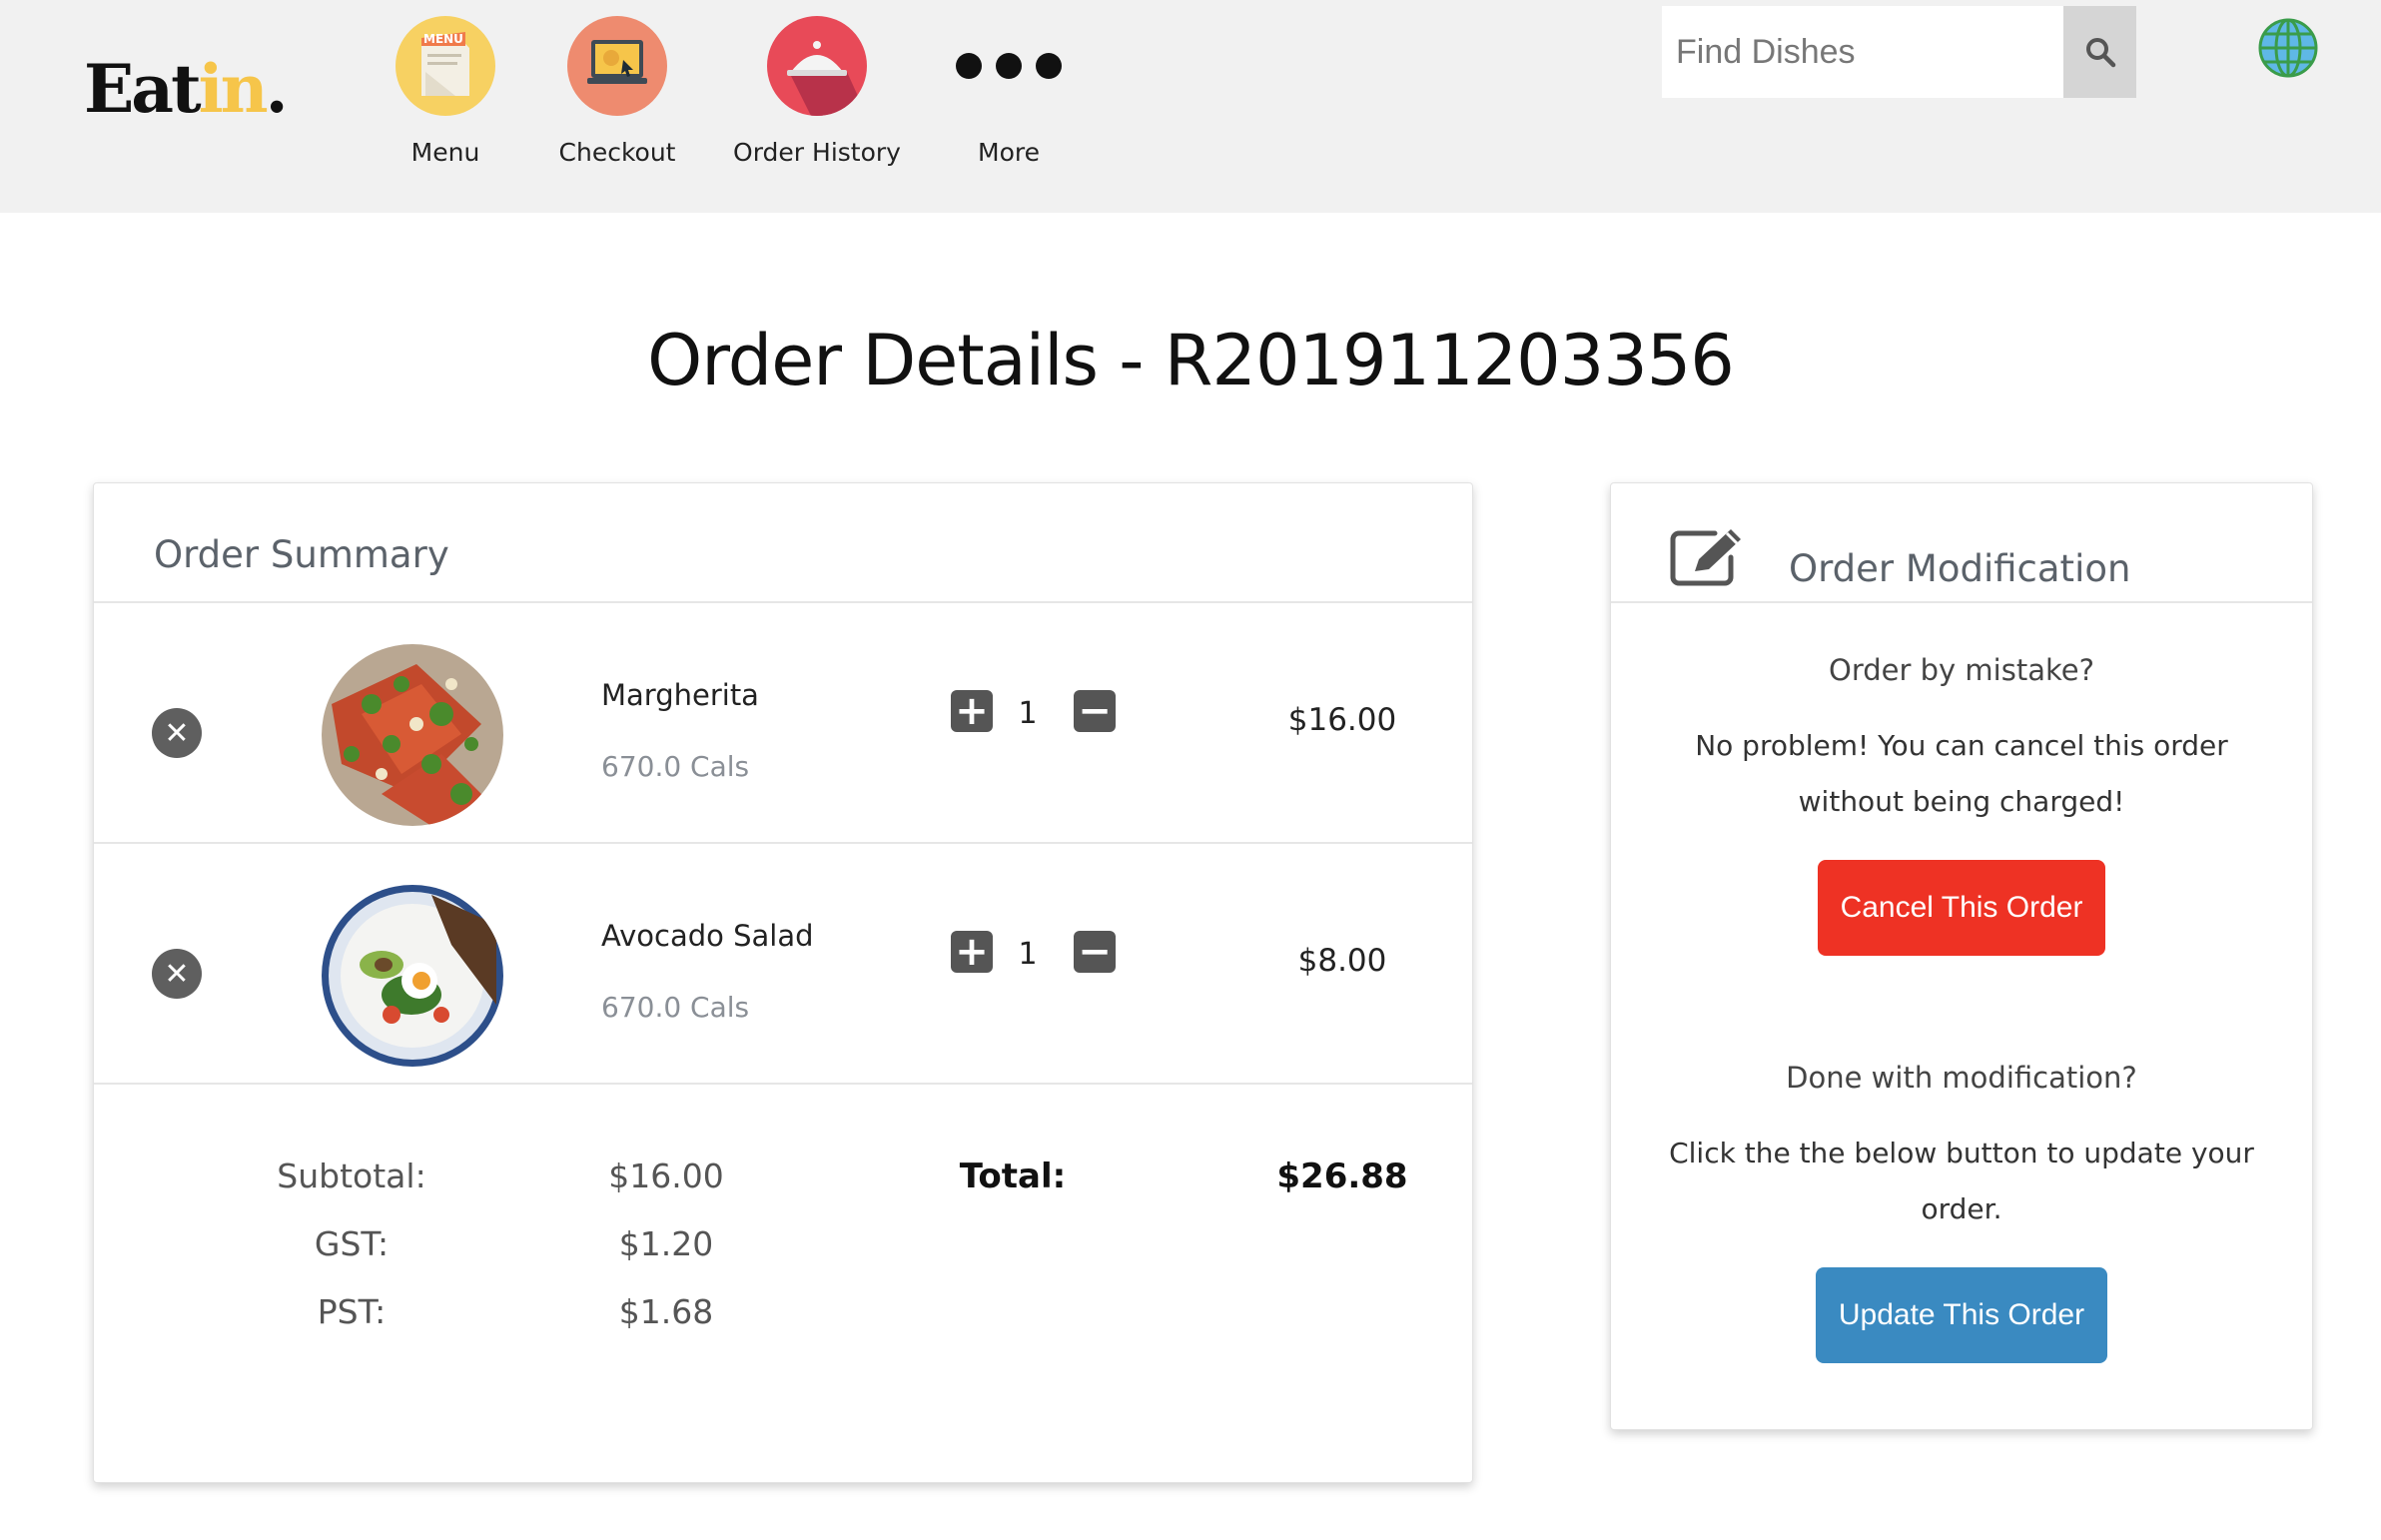 The height and width of the screenshot is (1540, 2381). What do you see at coordinates (1013, 1176) in the screenshot?
I see `total-label: Total:` at bounding box center [1013, 1176].